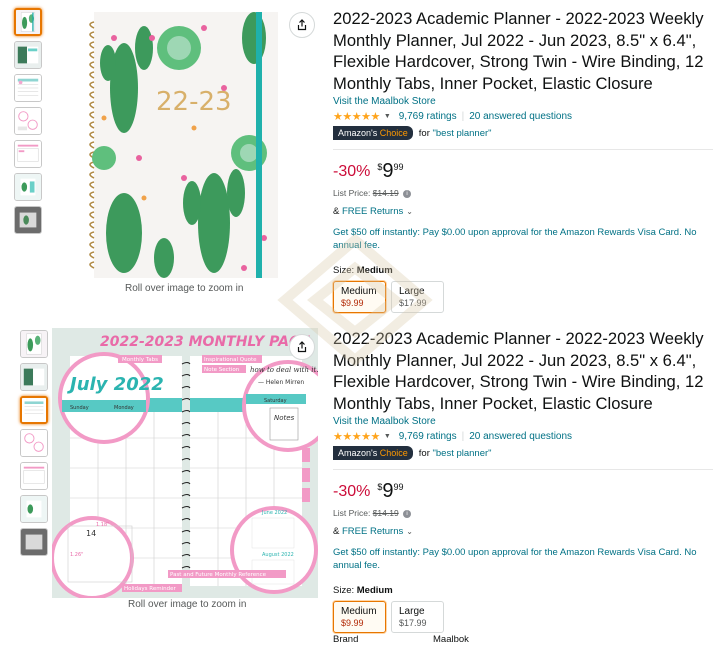 The image size is (716, 646). I want to click on returns-row: & FREE Returns ⌄, so click(521, 211).